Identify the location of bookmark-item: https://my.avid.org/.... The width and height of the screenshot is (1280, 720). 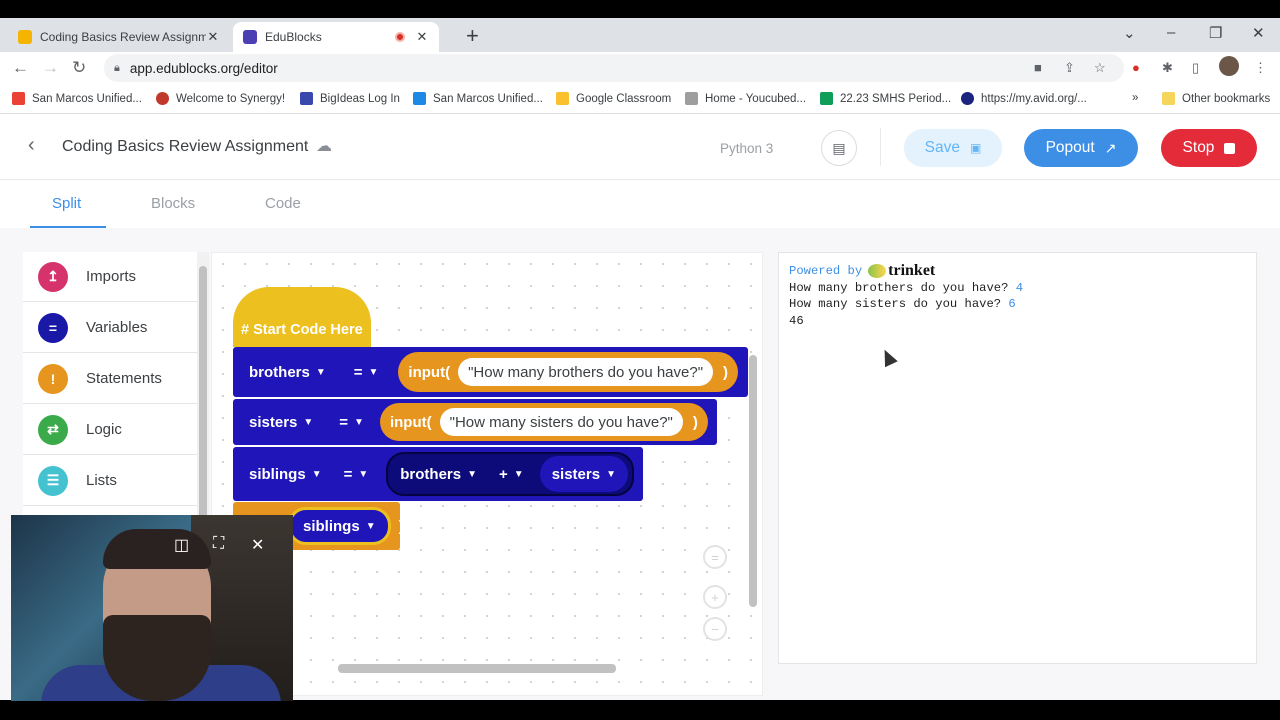
(1024, 98).